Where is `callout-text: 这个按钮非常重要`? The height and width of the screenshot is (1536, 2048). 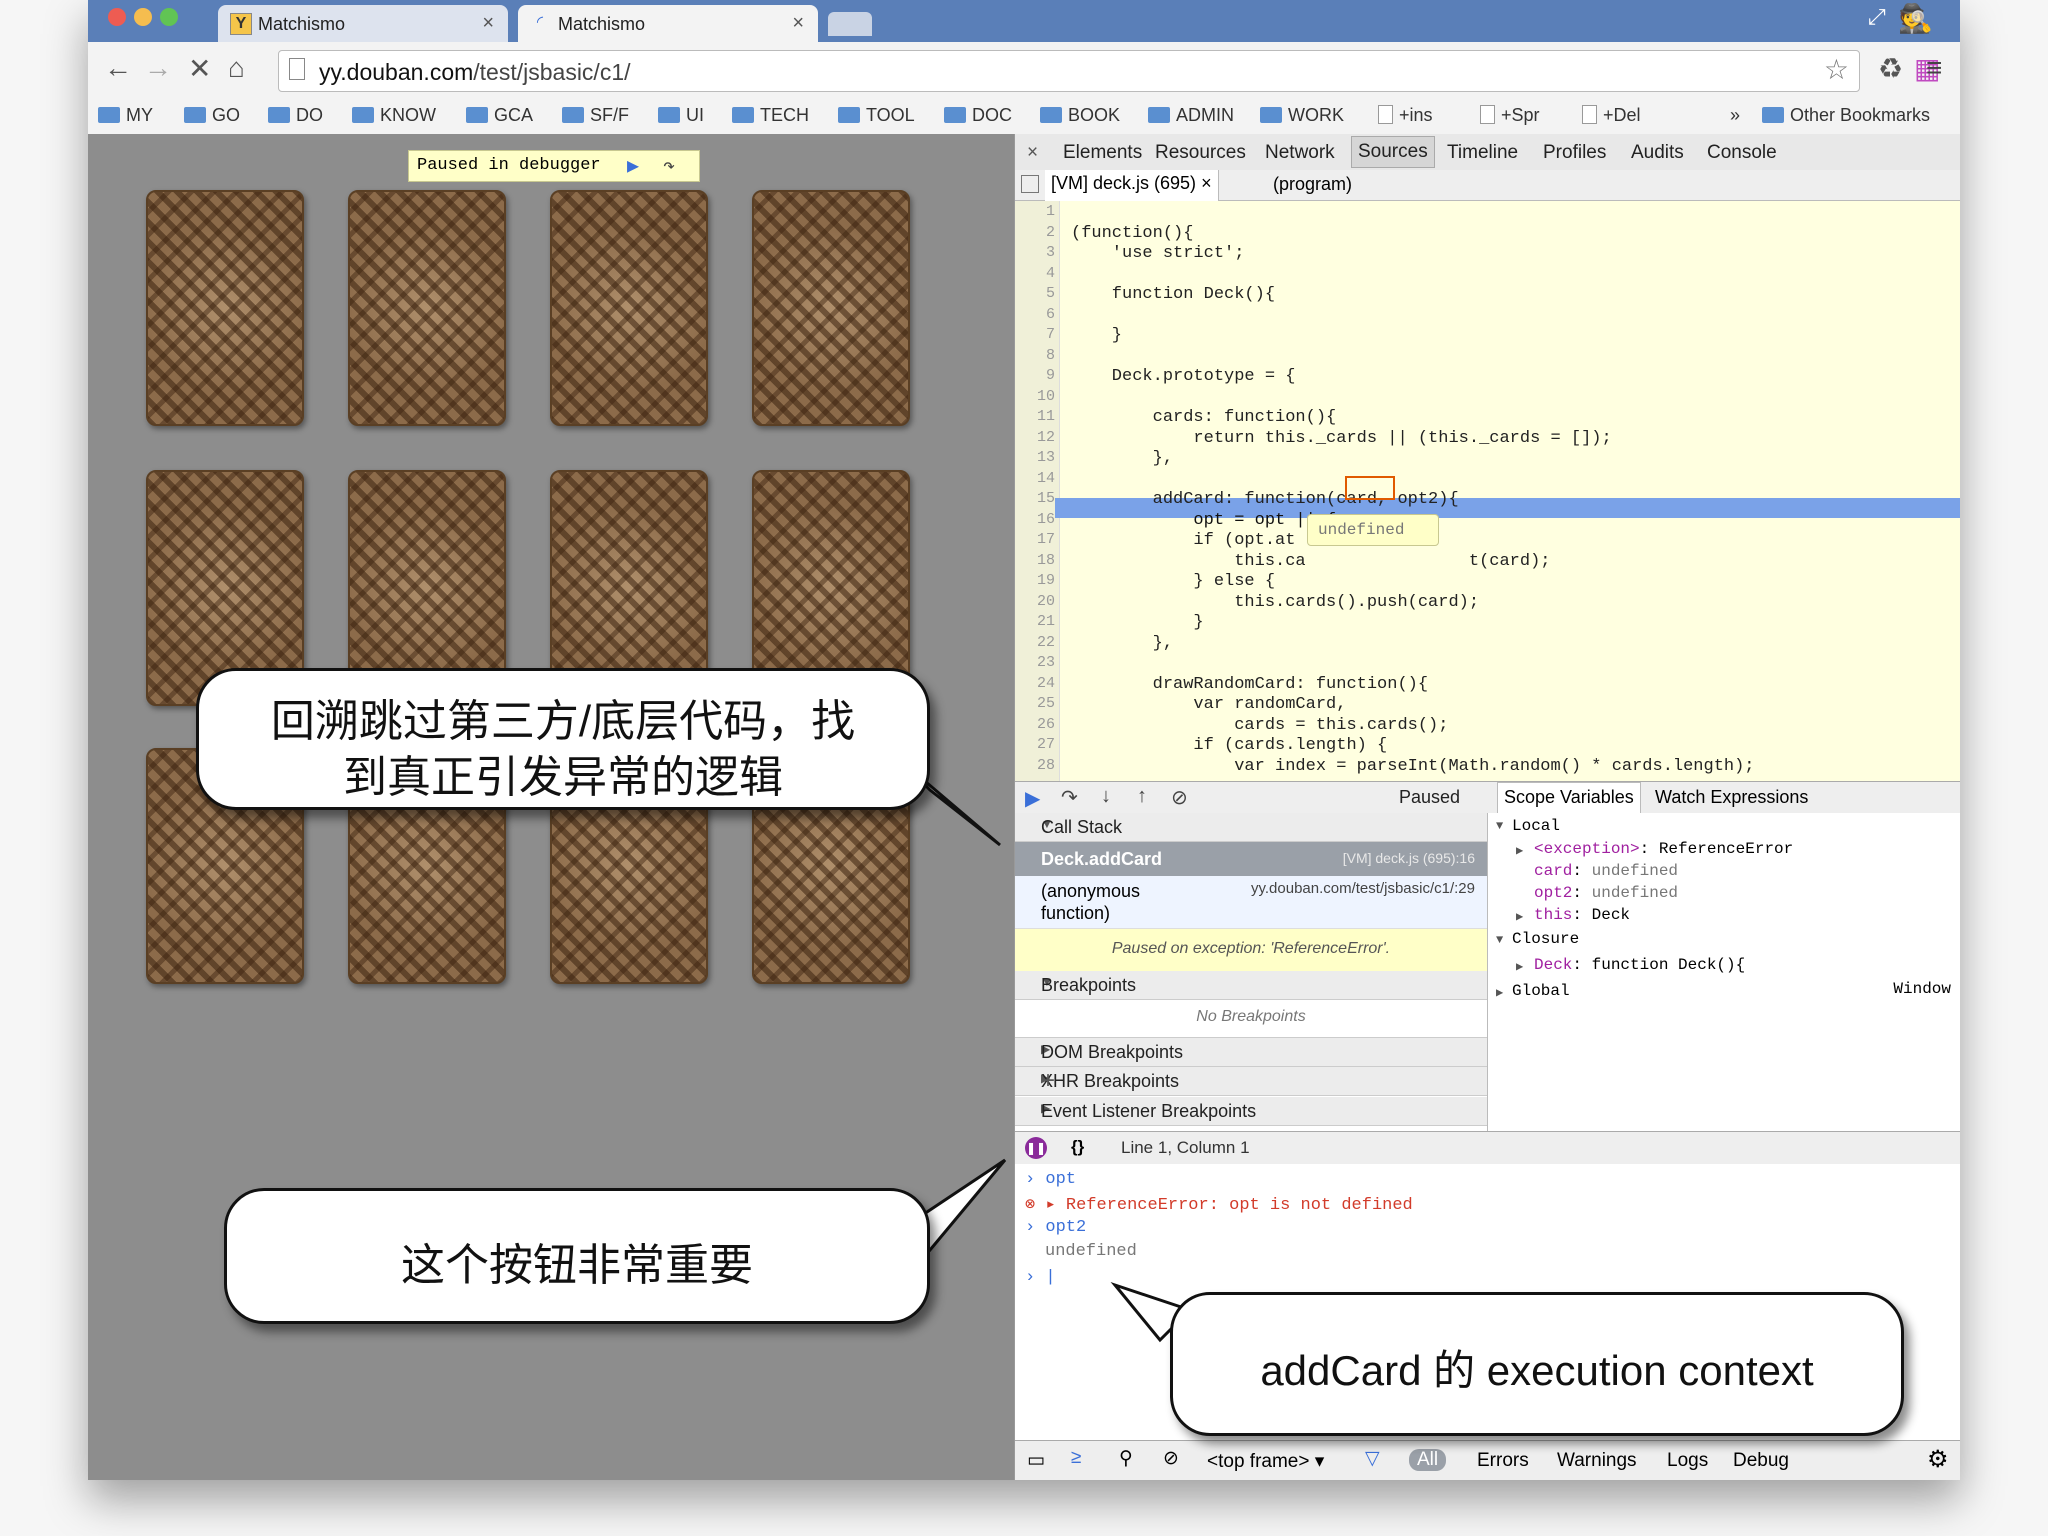 callout-text: 这个按钮非常重要 is located at coordinates (577, 1265).